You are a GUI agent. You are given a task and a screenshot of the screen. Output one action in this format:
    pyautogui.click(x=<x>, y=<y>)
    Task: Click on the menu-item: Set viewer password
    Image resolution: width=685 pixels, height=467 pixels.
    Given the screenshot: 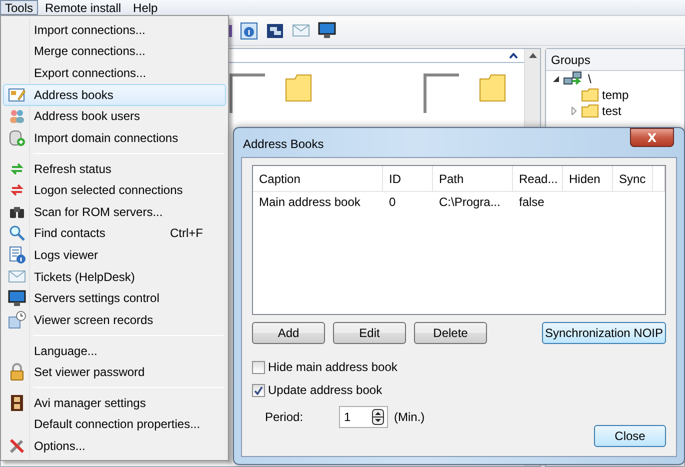 What is the action you would take?
    pyautogui.click(x=114, y=372)
    